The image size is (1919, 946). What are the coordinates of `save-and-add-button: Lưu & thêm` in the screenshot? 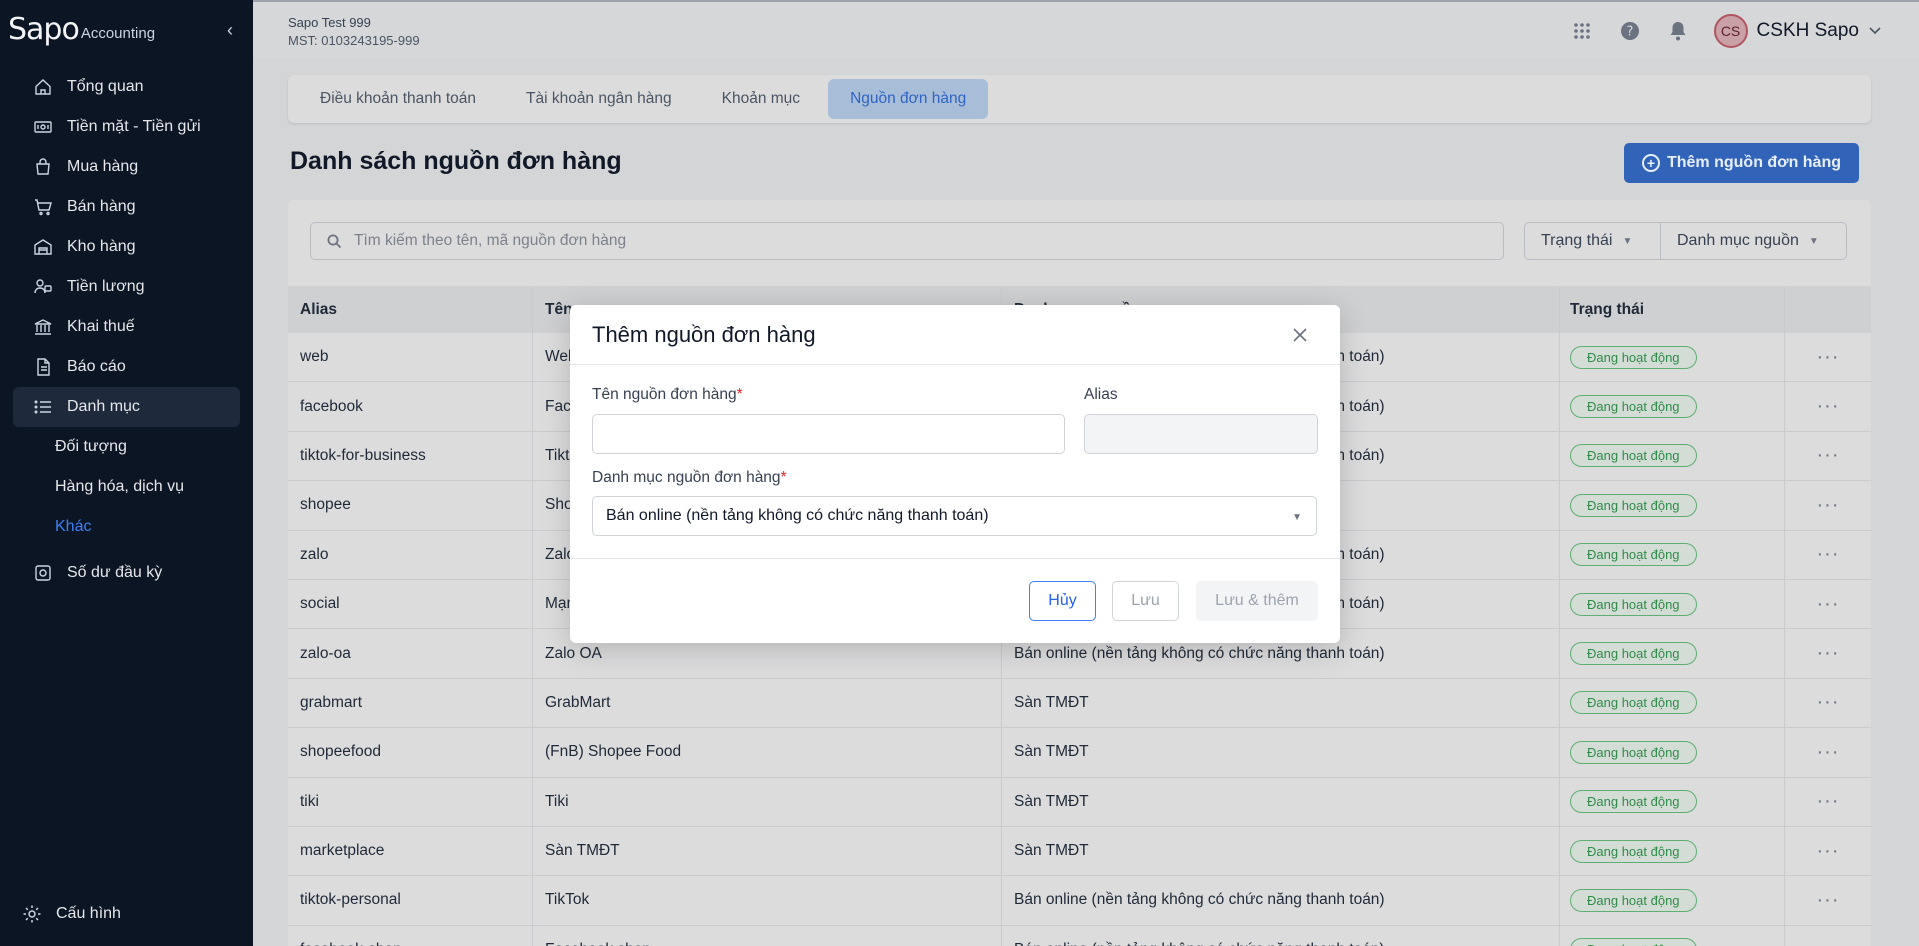 It's located at (1257, 601).